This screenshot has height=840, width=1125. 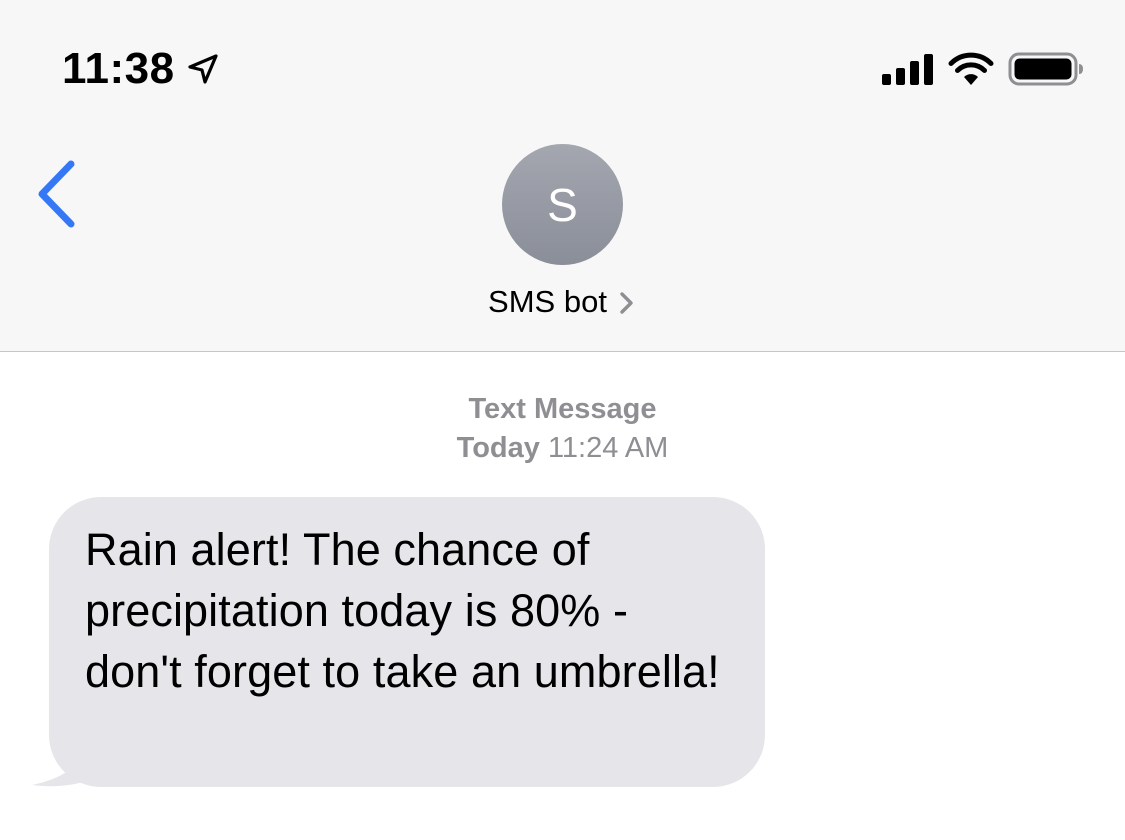 I want to click on contact-details-button: SMS bot, so click(x=562, y=302).